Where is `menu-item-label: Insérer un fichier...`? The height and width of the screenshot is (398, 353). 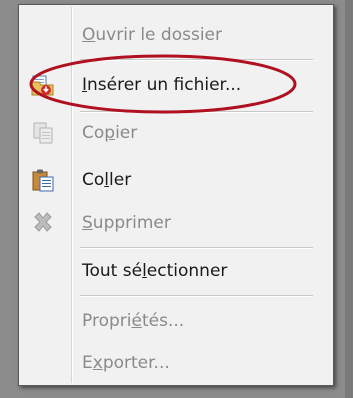 menu-item-label: Insérer un fichier... is located at coordinates (162, 85).